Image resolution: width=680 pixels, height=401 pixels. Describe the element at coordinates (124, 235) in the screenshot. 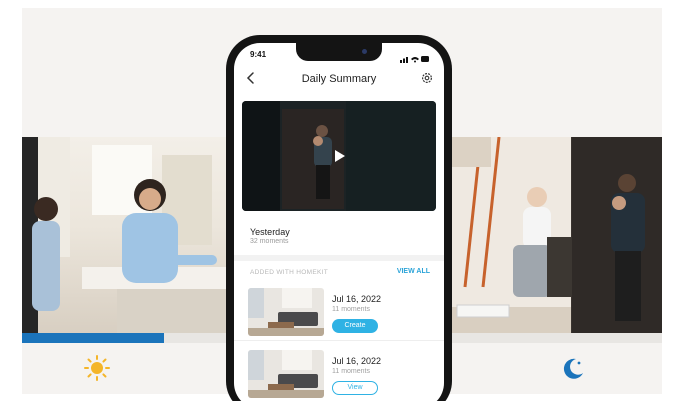

I see `daytime-photo` at that location.